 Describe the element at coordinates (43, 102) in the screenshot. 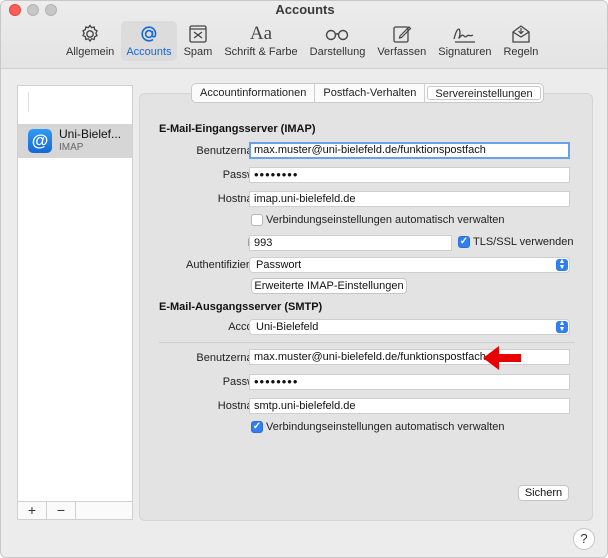

I see `sidebar-placeholder` at that location.